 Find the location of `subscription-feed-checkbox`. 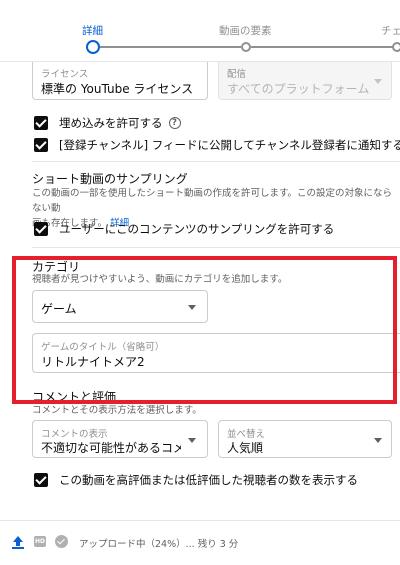

subscription-feed-checkbox is located at coordinates (41, 145).